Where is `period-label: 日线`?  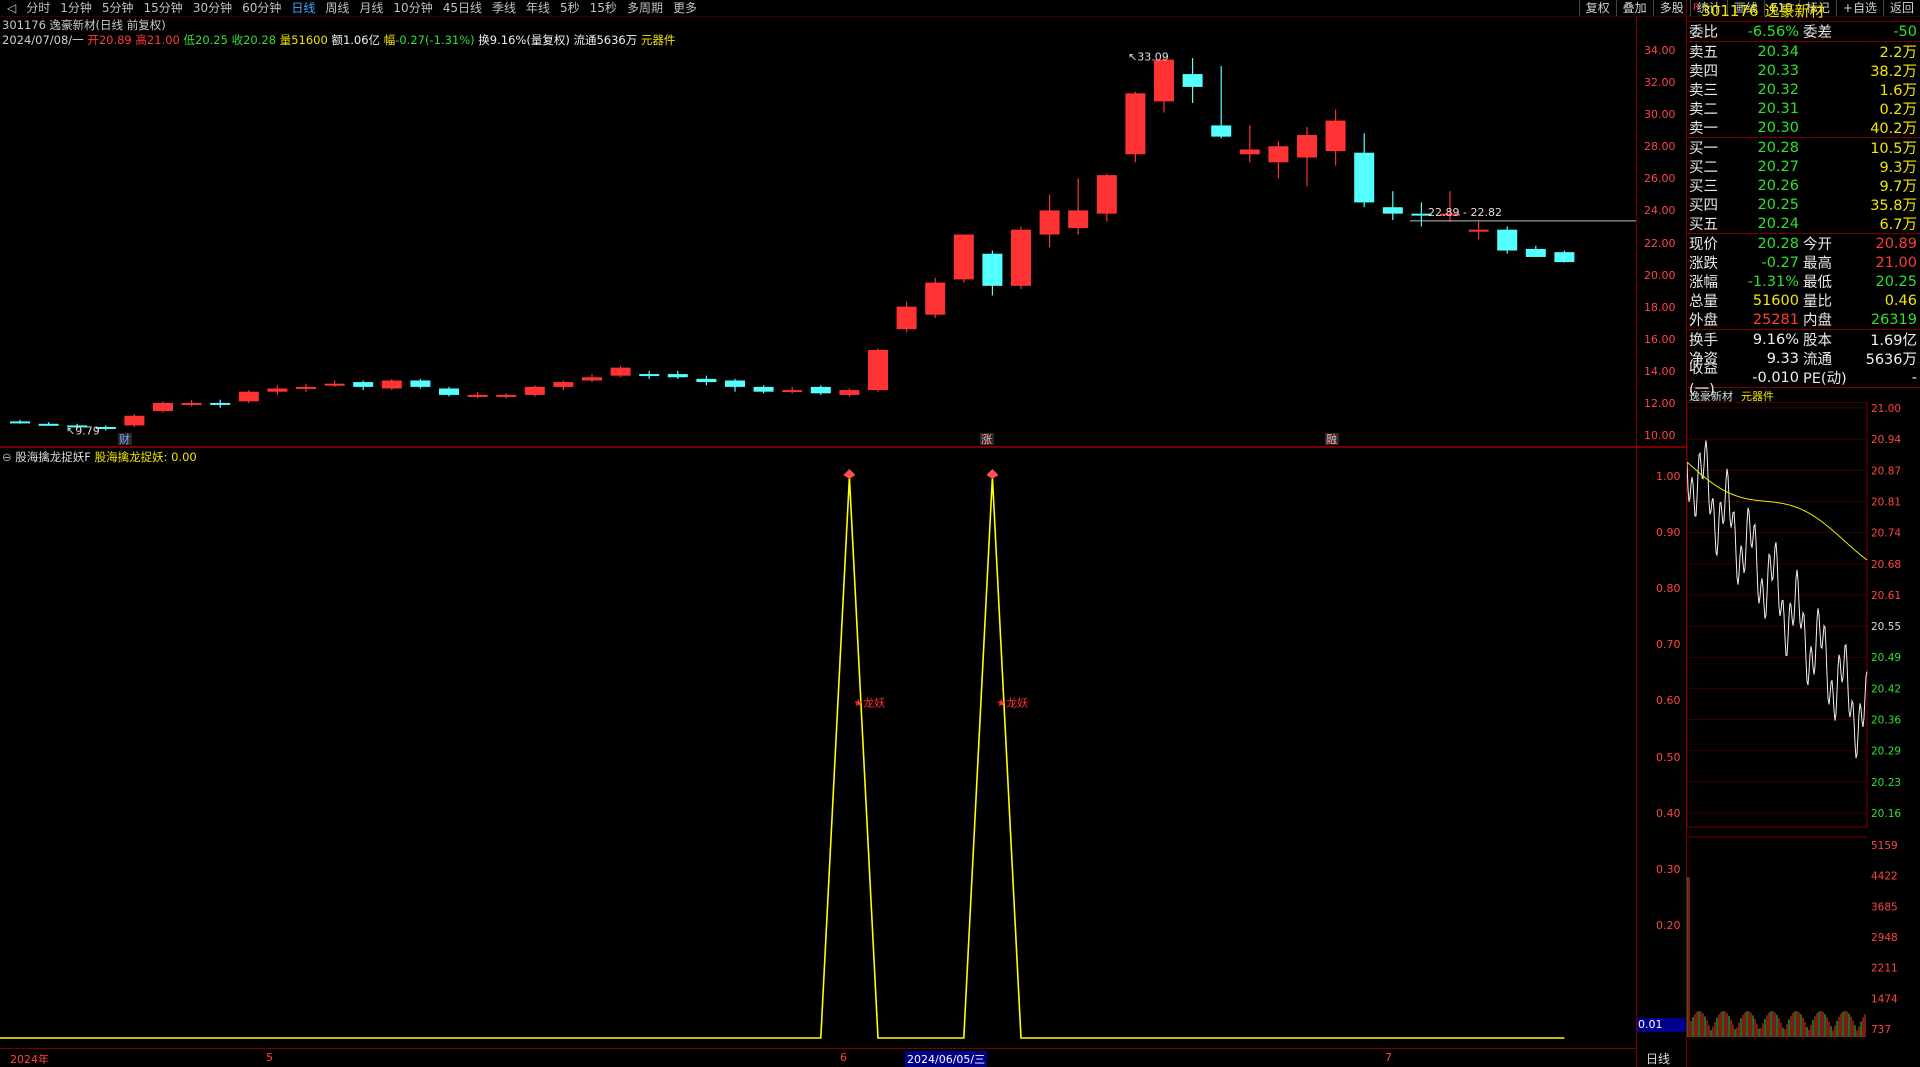
period-label: 日线 is located at coordinates (1658, 1058).